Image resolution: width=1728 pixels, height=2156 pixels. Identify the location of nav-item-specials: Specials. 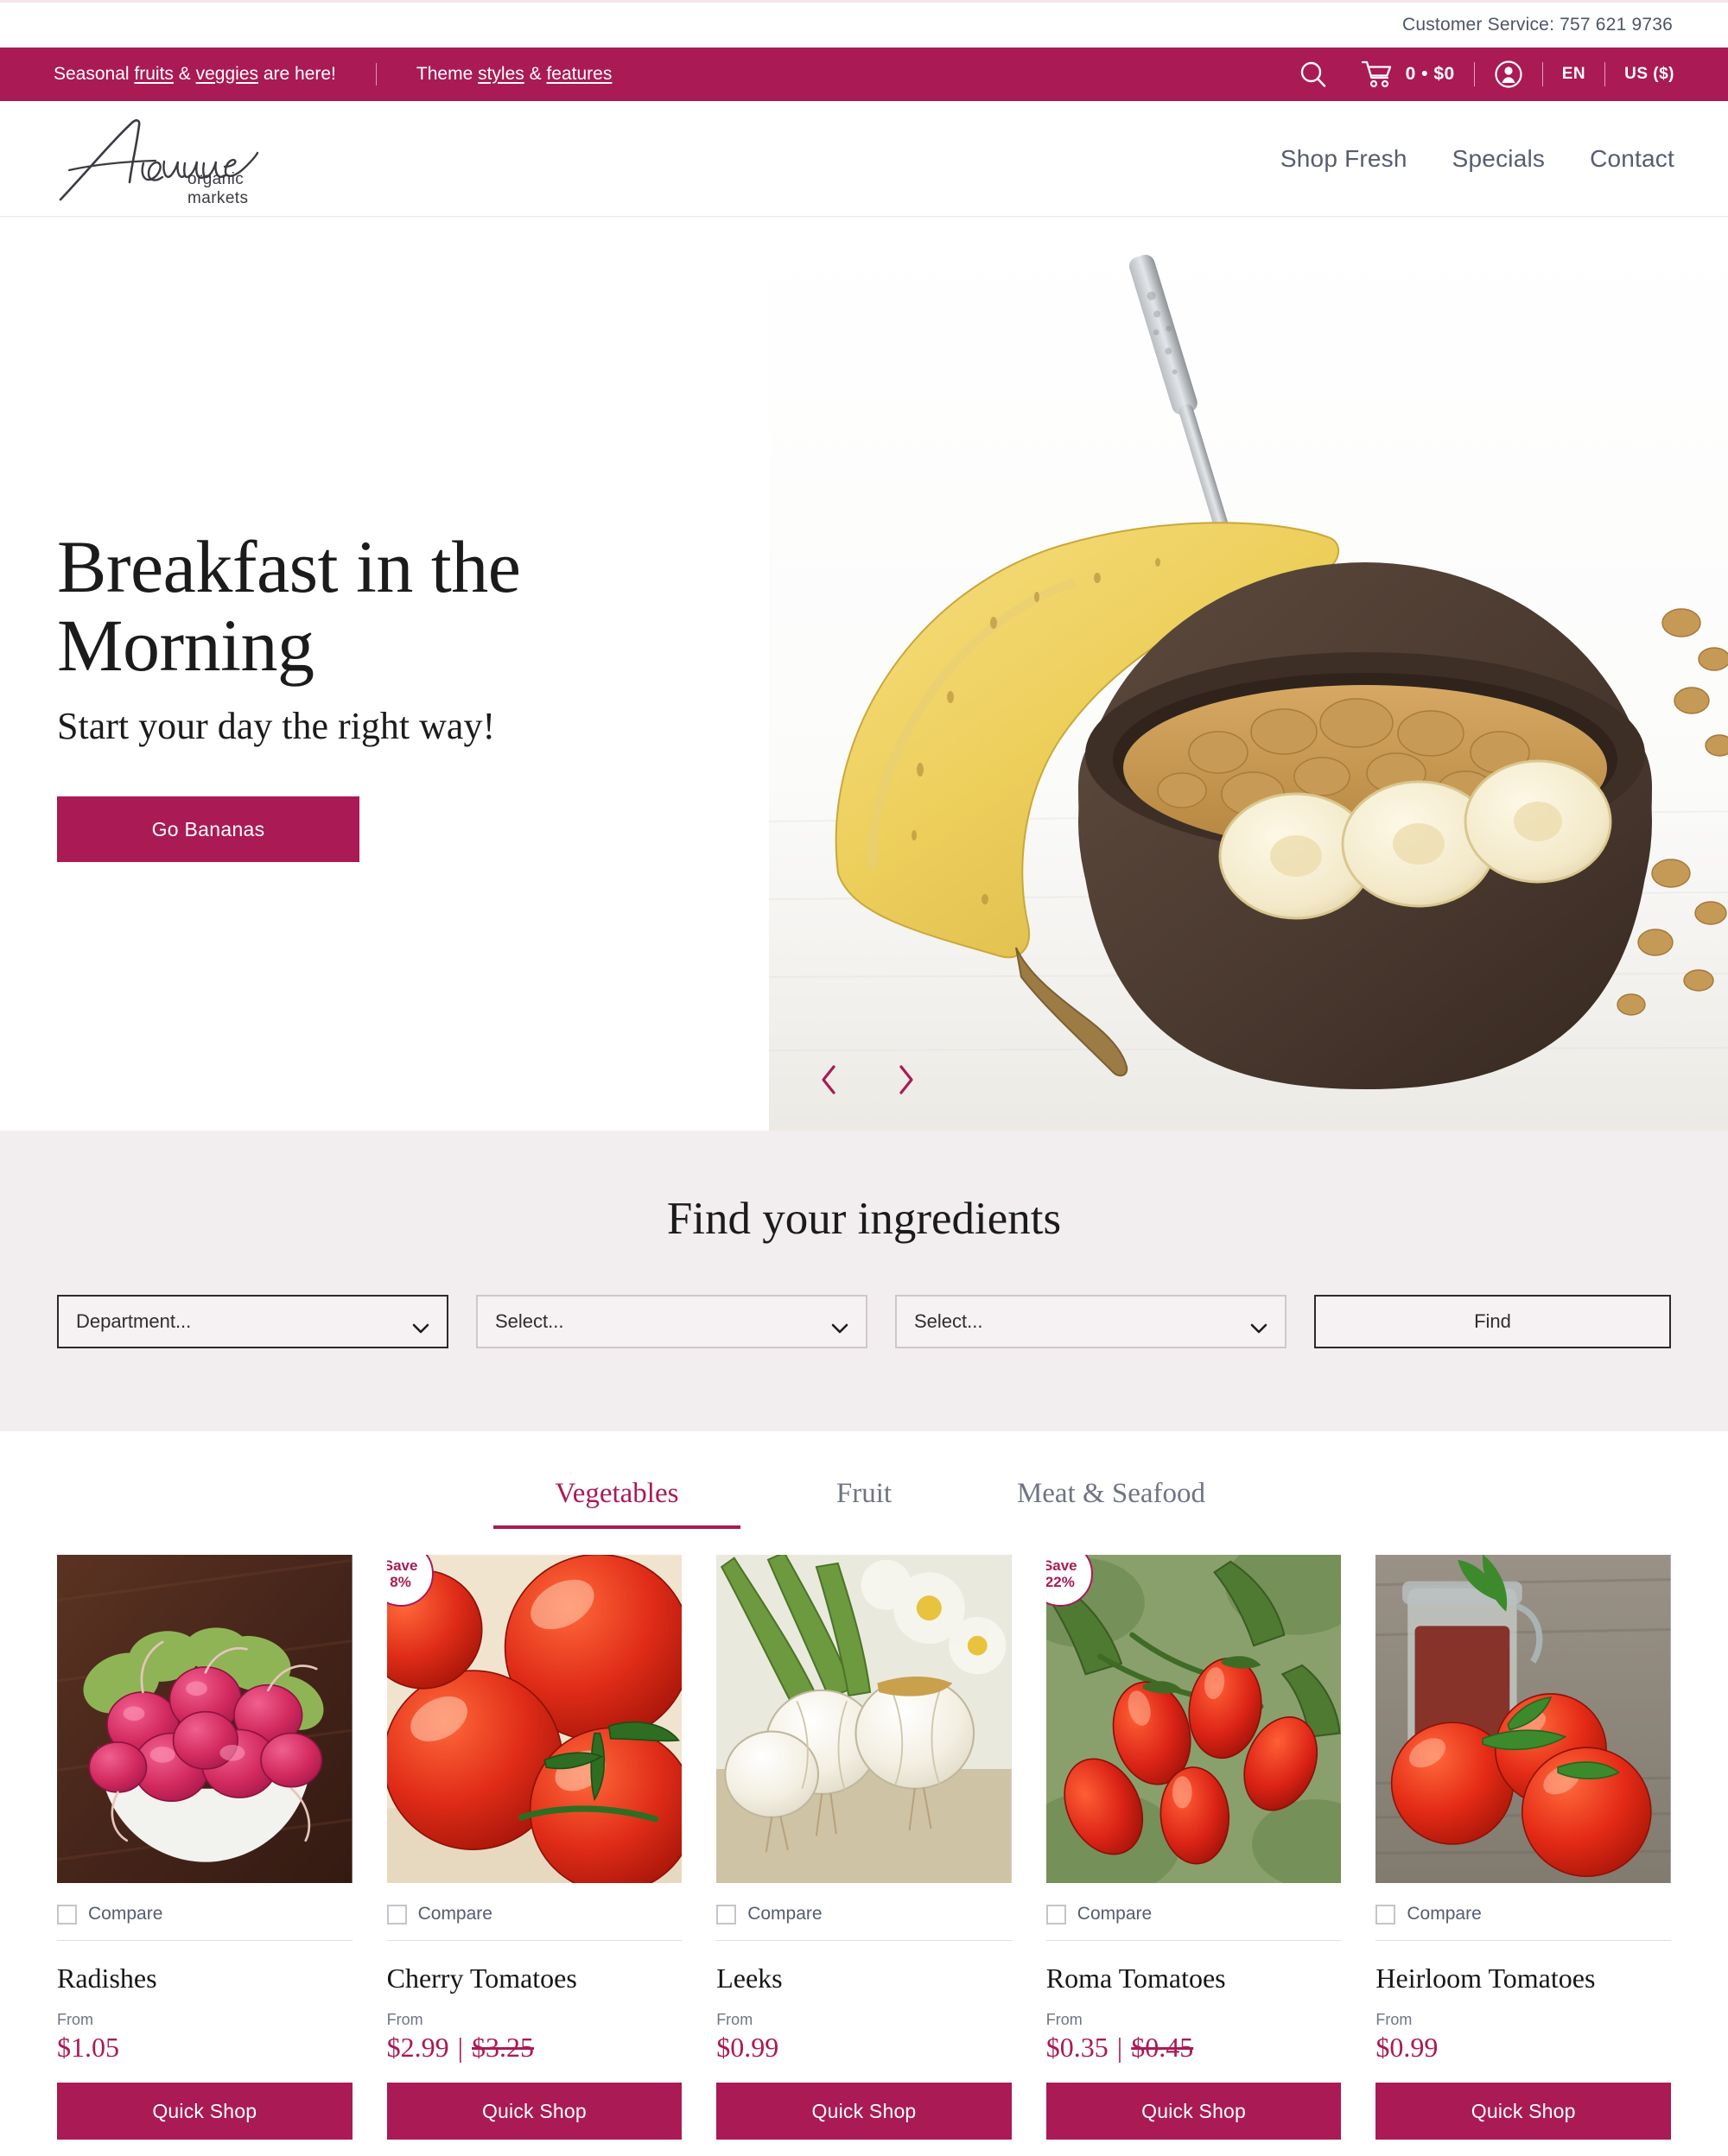
(1498, 159).